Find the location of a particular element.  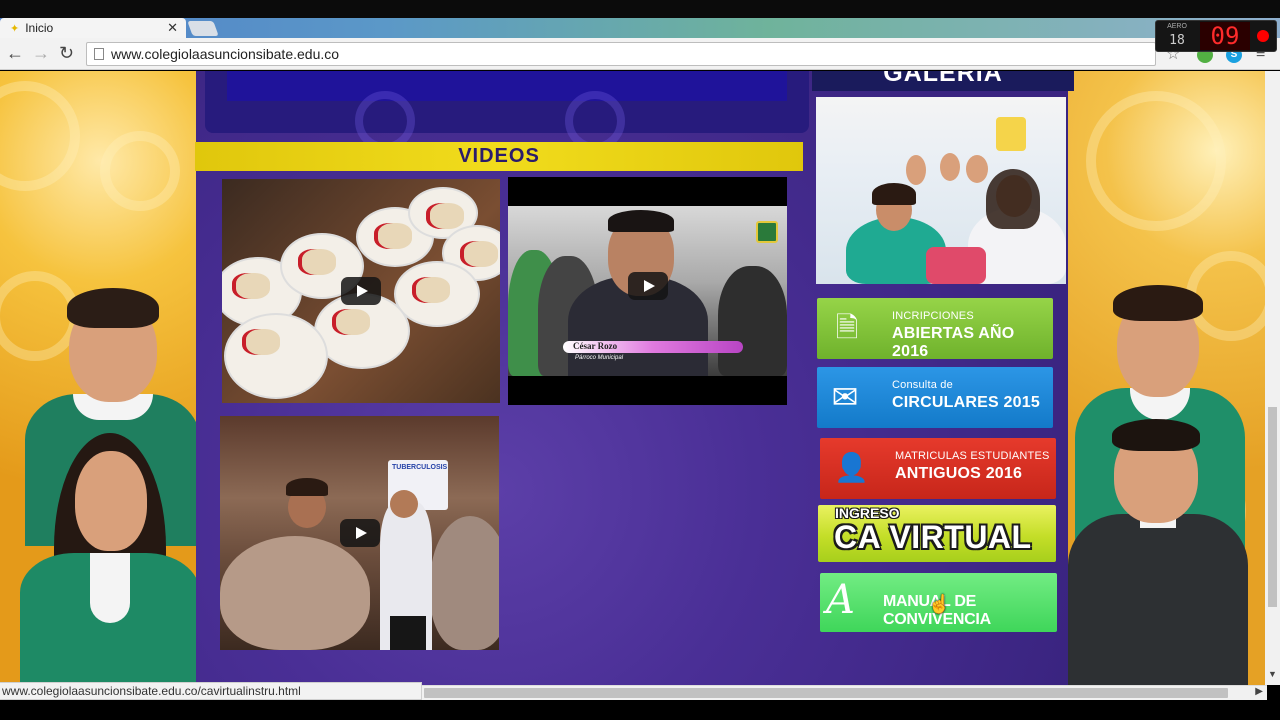

horizontal-scroll-thumb is located at coordinates (826, 693).